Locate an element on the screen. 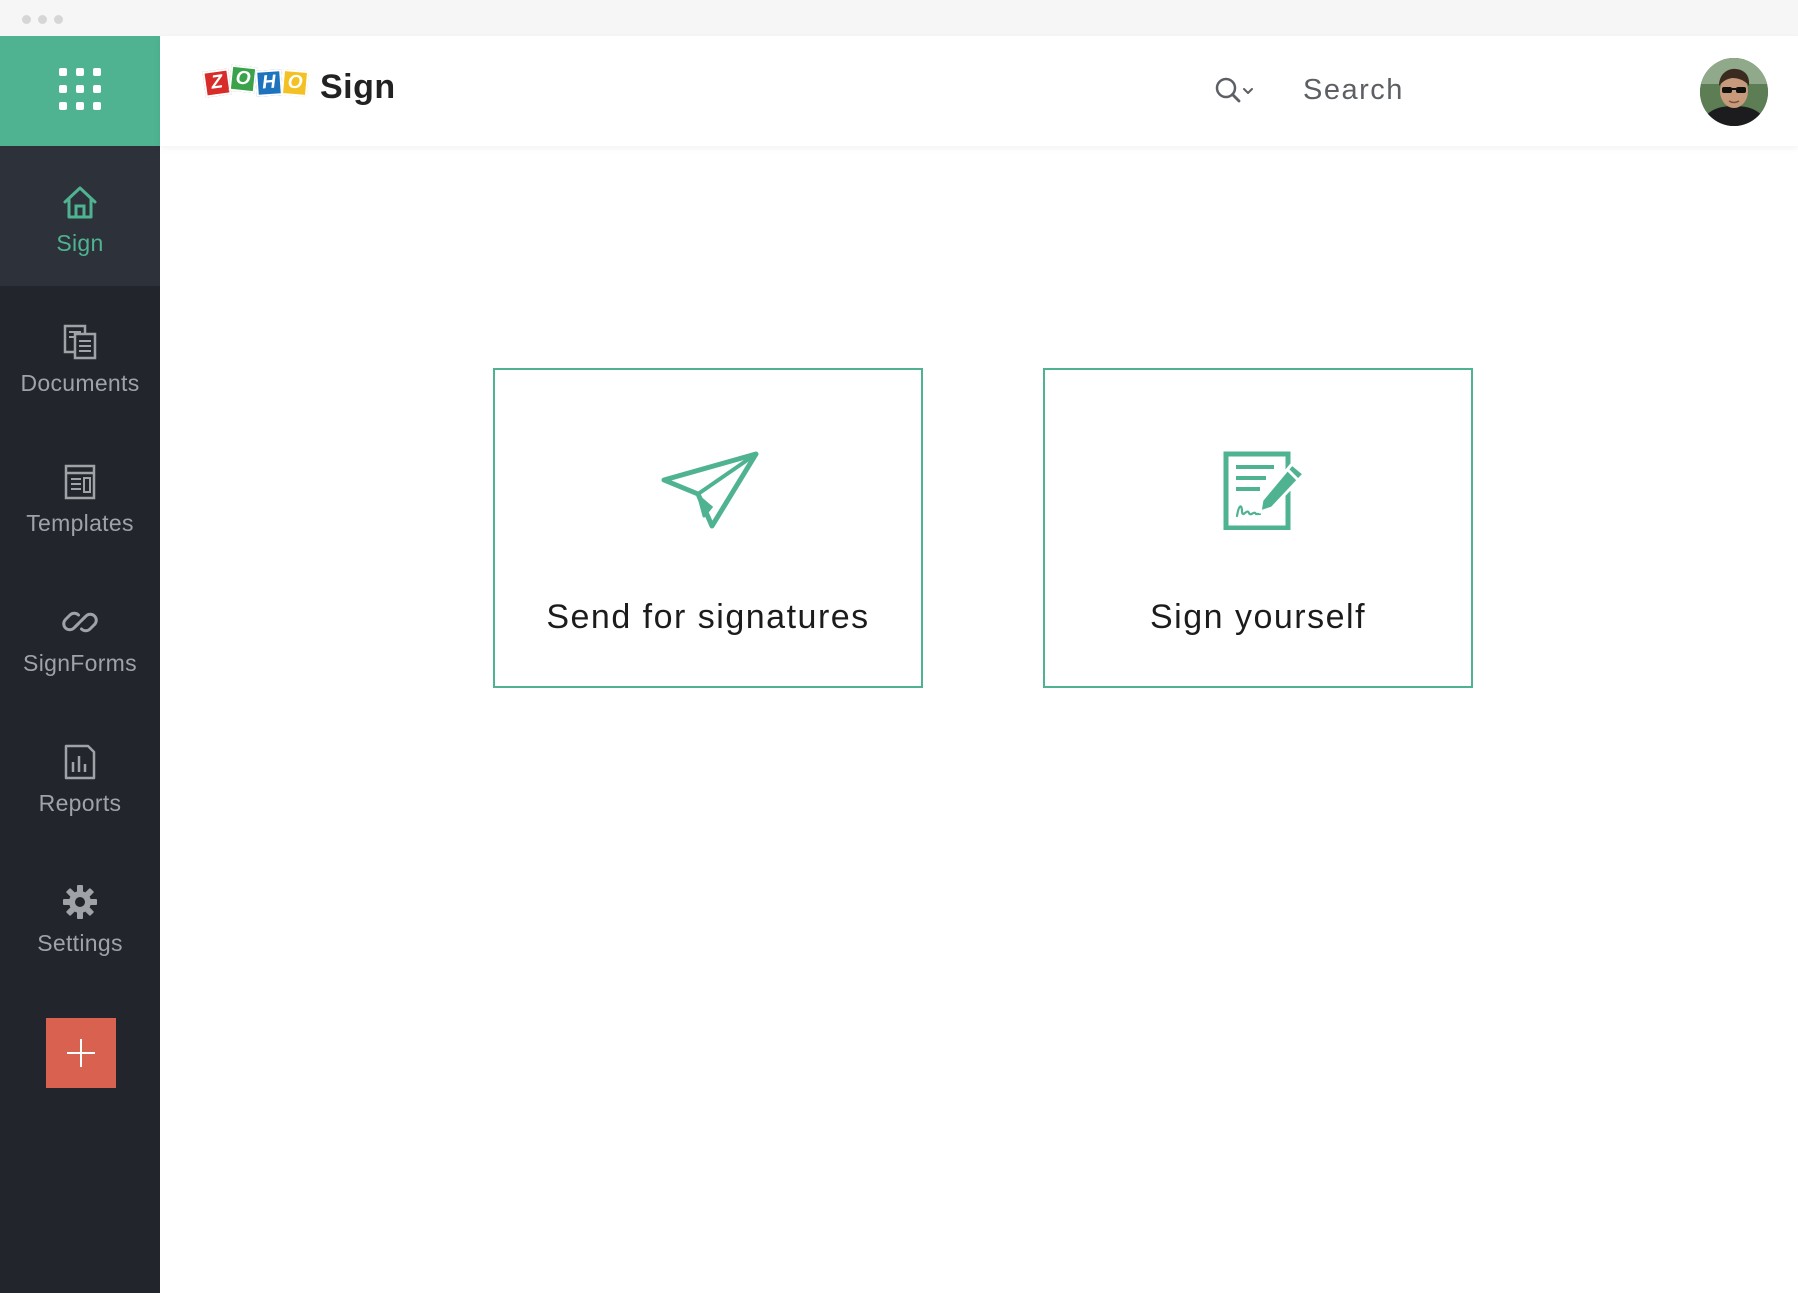  sign-yourself-card: Sign yourself is located at coordinates (1258, 528).